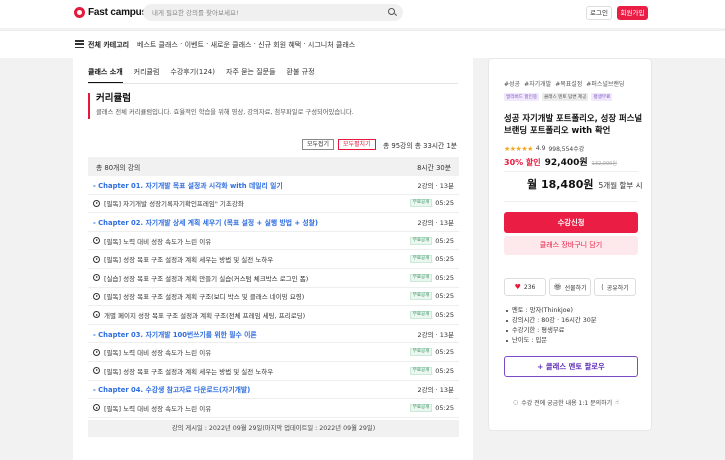 This screenshot has height=460, width=725. Describe the element at coordinates (512, 83) in the screenshot. I see `hashtag: #성공` at that location.